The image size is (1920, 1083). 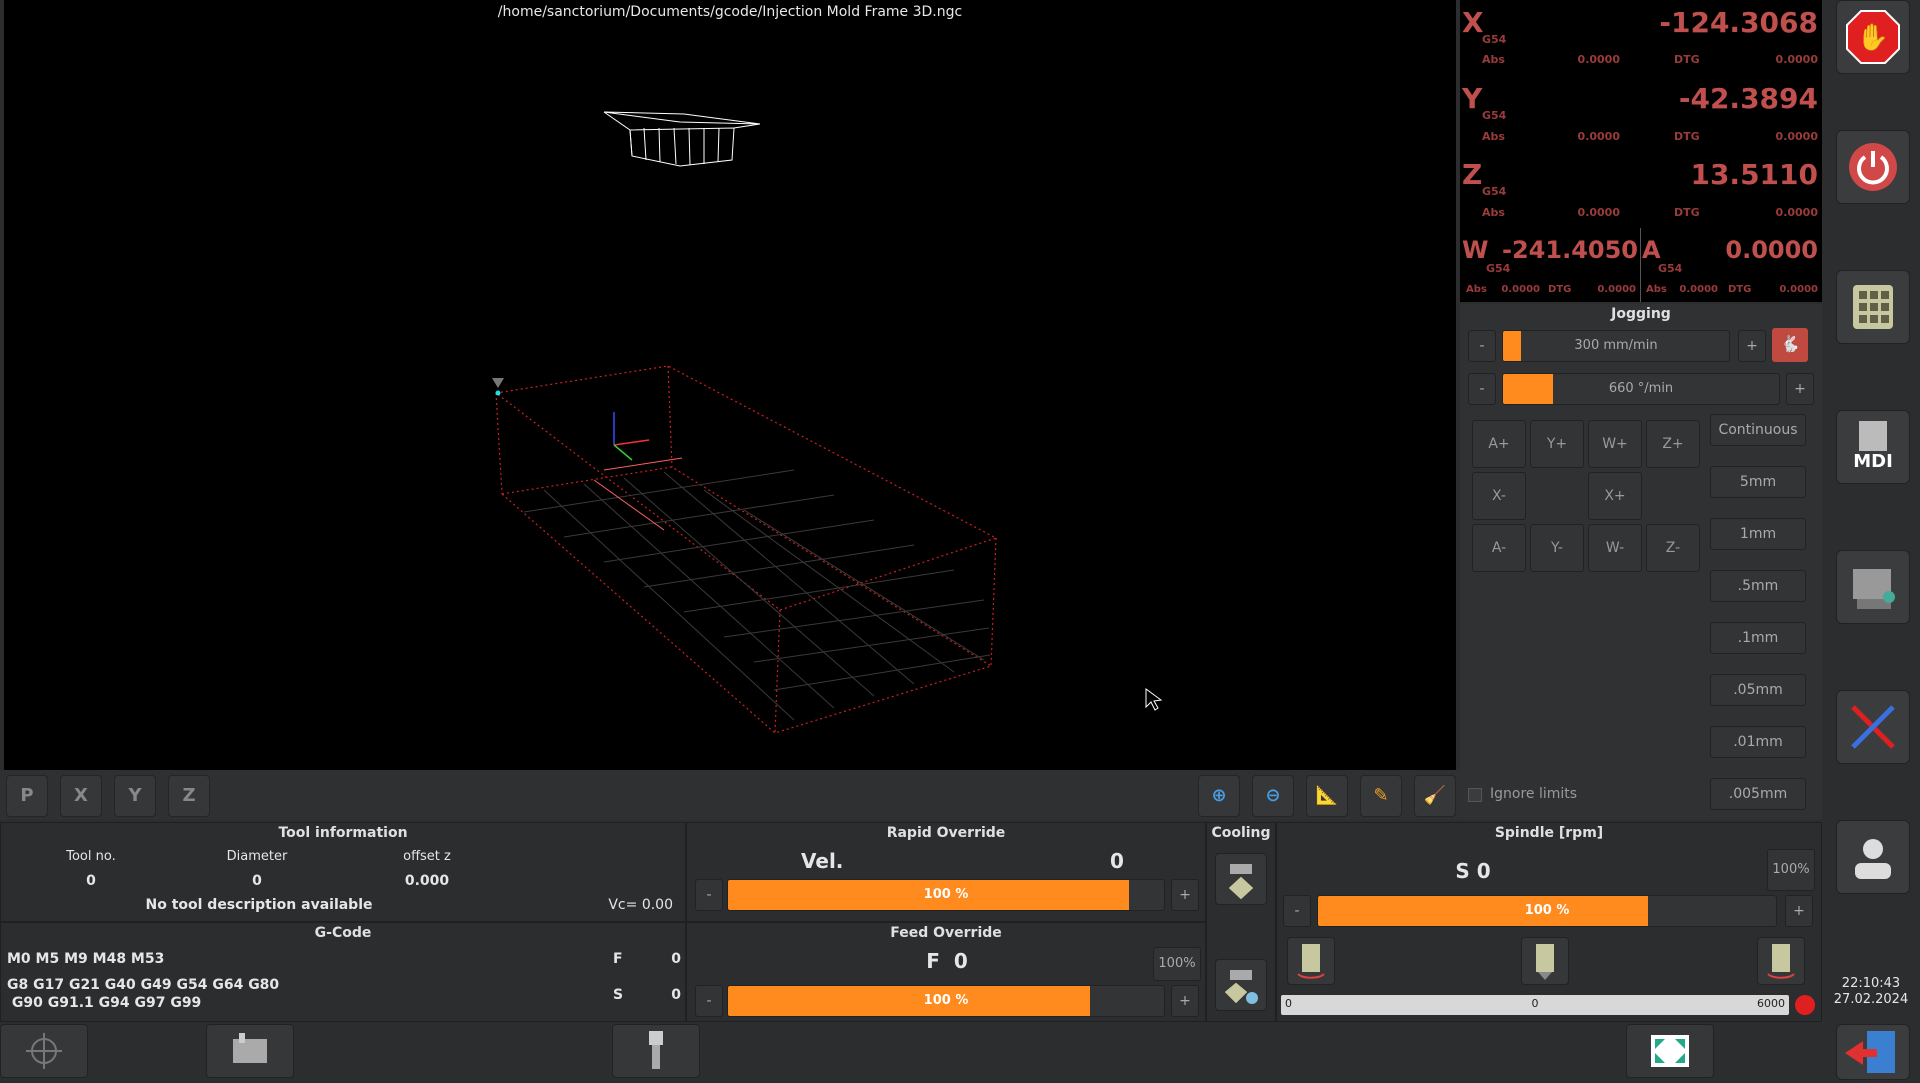 I want to click on view-x-button: X, so click(x=81, y=796).